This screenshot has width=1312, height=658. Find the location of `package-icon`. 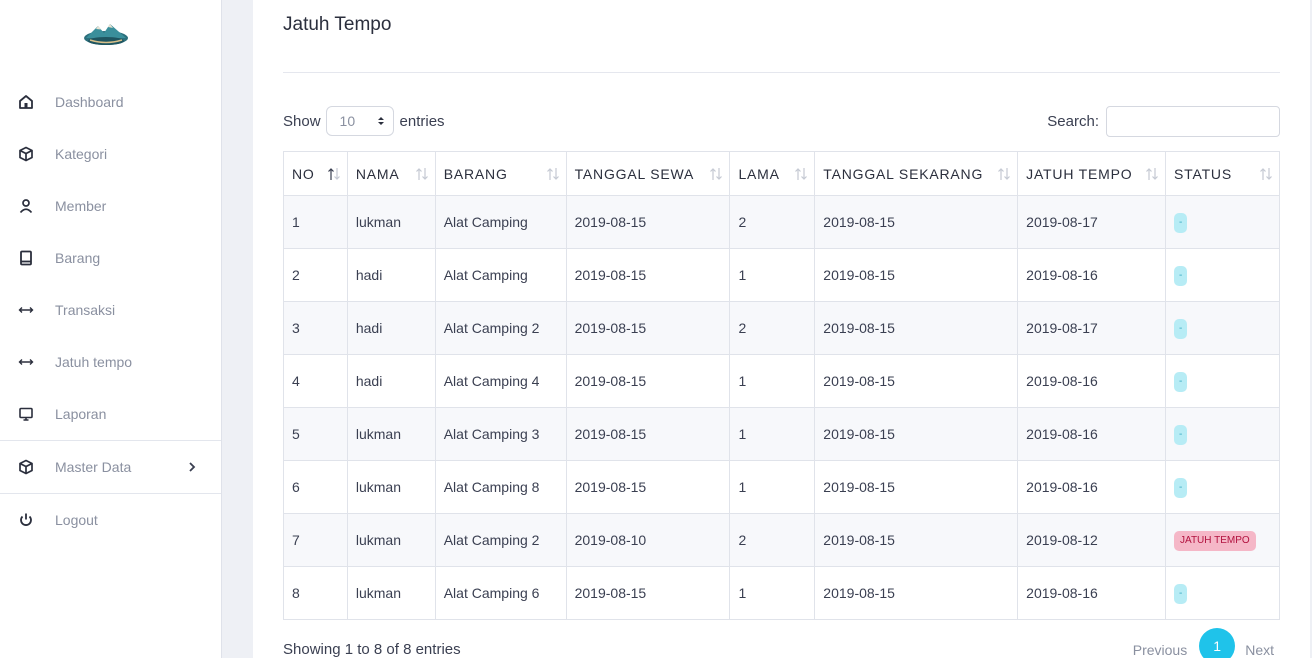

package-icon is located at coordinates (26, 467).